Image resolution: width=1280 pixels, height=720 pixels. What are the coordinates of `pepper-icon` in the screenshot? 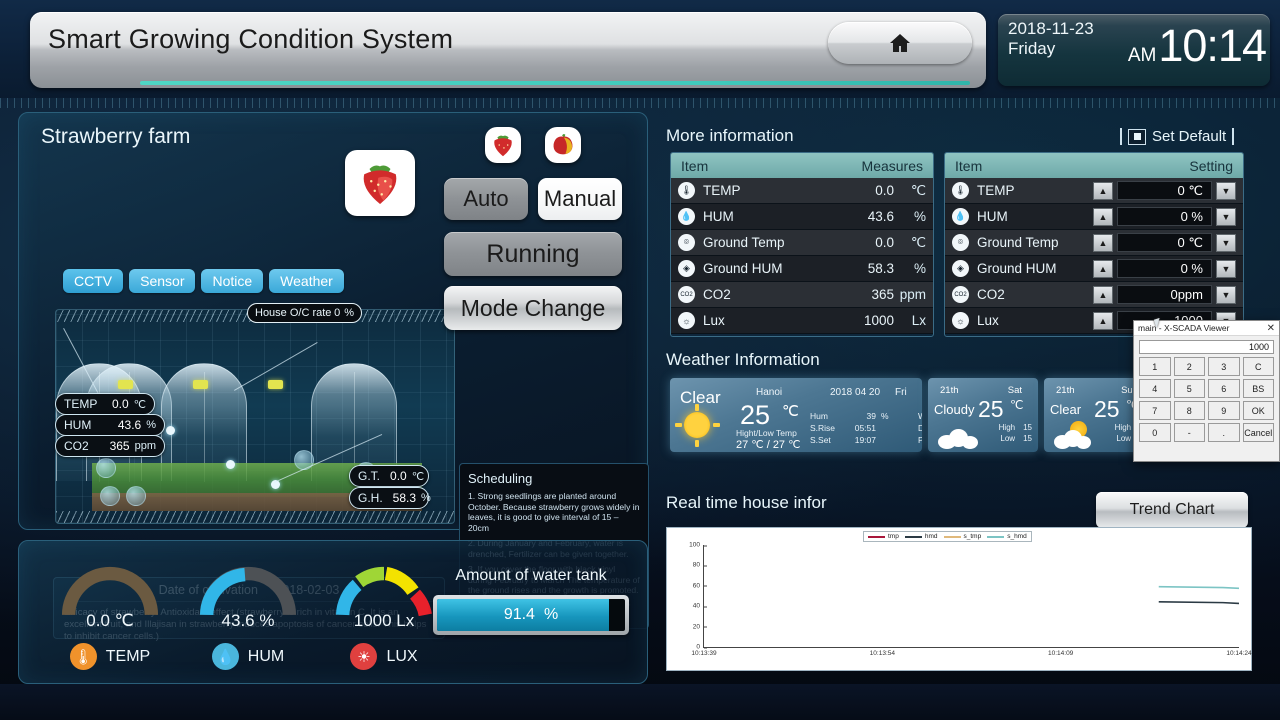 It's located at (563, 144).